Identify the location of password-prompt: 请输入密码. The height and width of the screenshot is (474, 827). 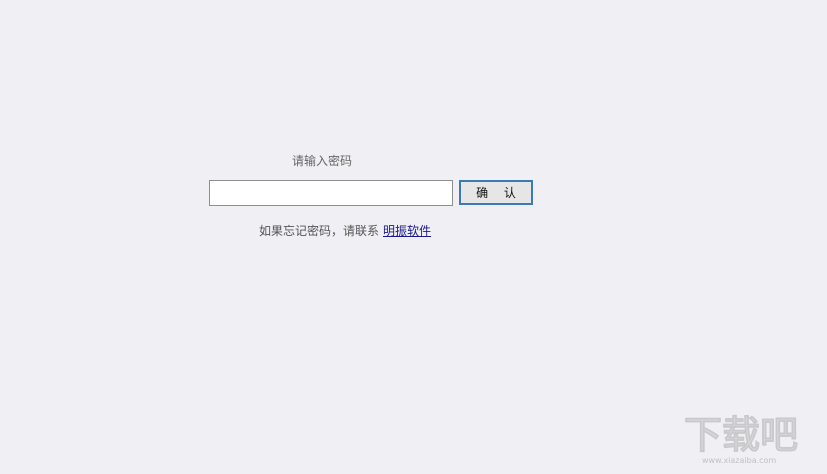
(321, 161).